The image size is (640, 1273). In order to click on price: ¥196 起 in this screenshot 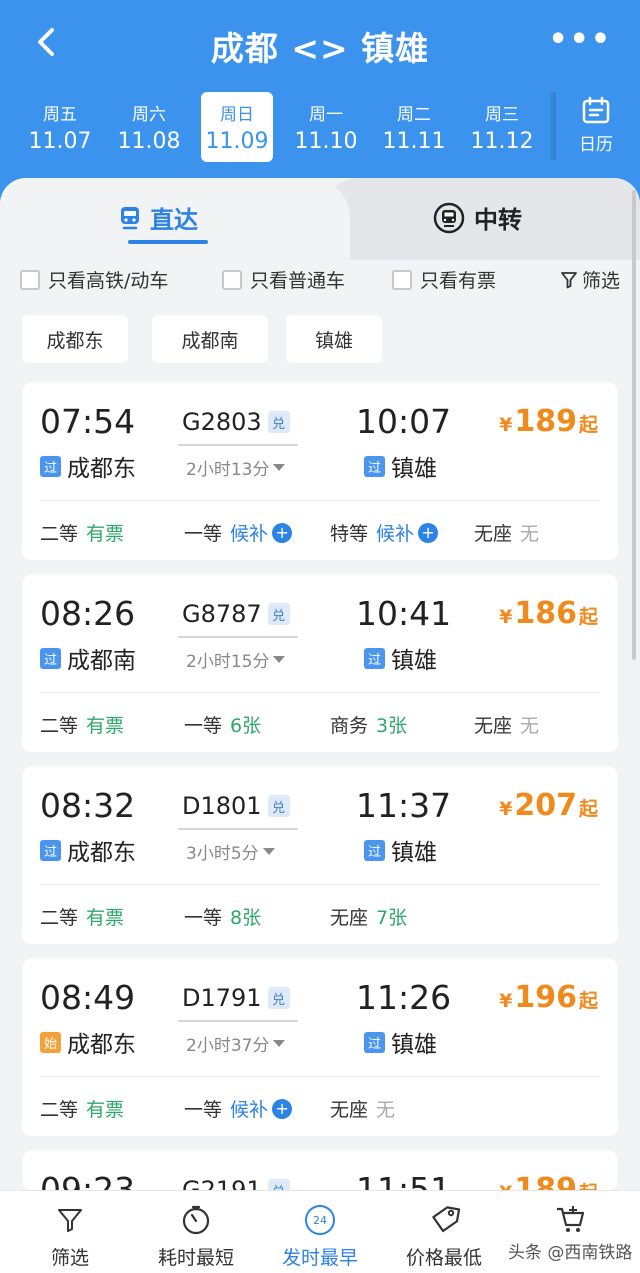, I will do `click(548, 997)`.